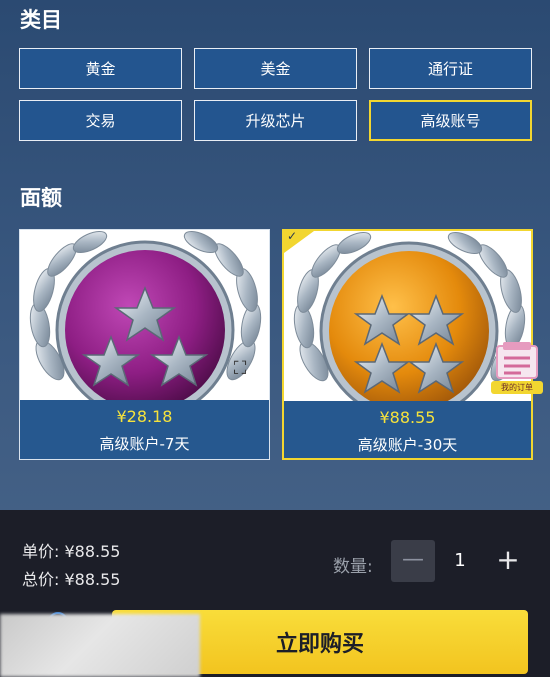  Describe the element at coordinates (407, 417) in the screenshot. I see `card-price: ¥88.55` at that location.